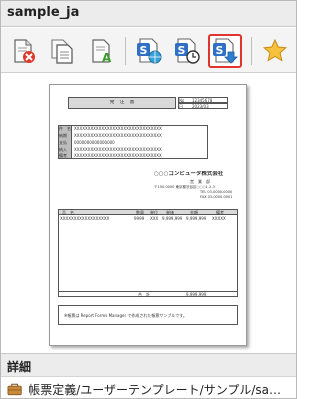  Describe the element at coordinates (216, 192) in the screenshot. I see `company-tel: TEL 03-0000-0000` at that location.